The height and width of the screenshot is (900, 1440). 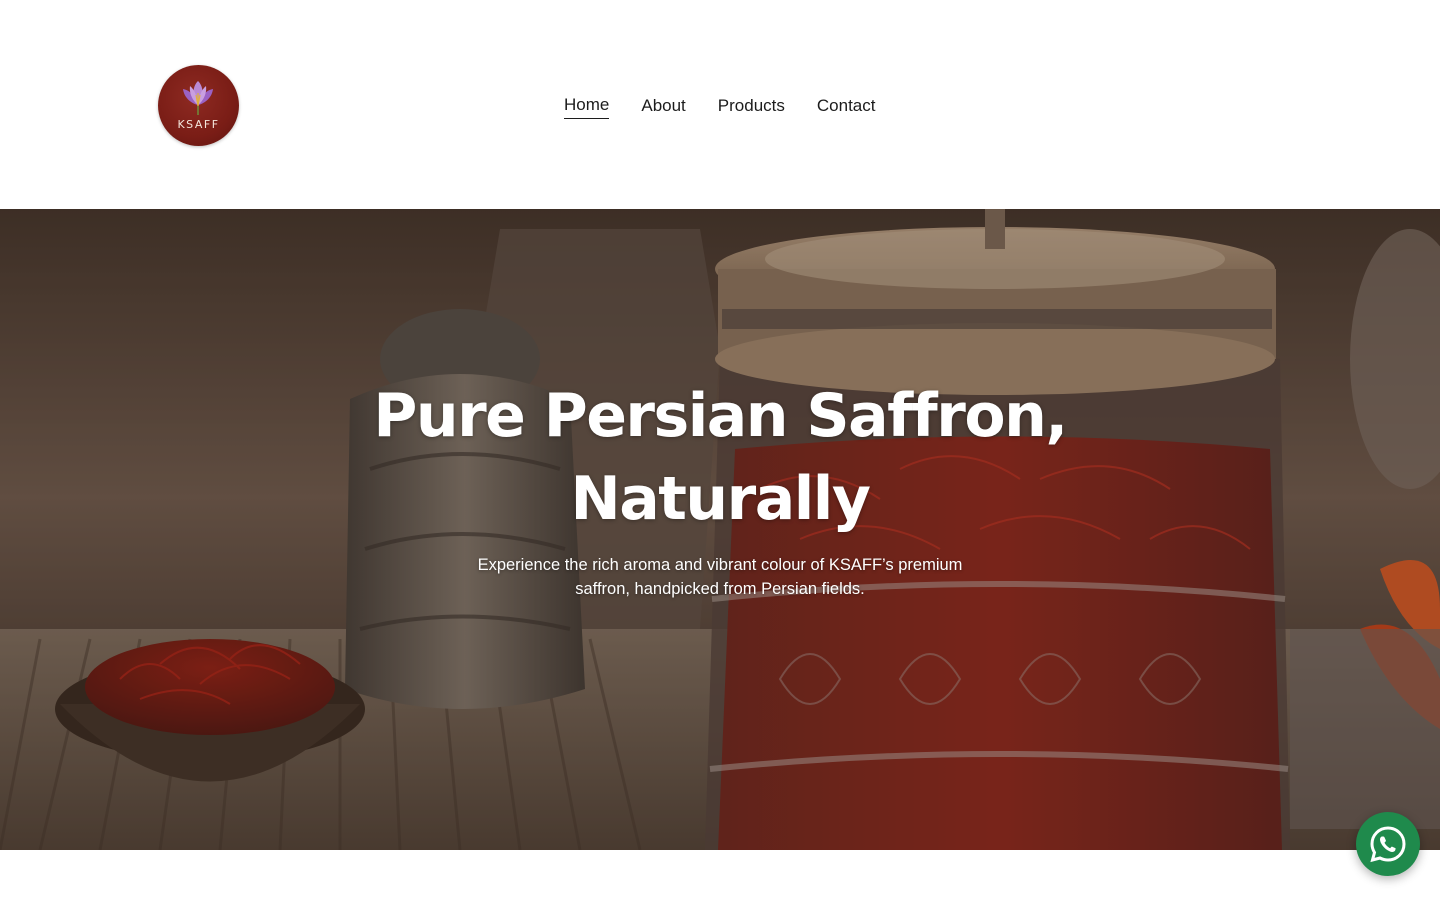 I want to click on whatsapp-button, so click(x=1388, y=844).